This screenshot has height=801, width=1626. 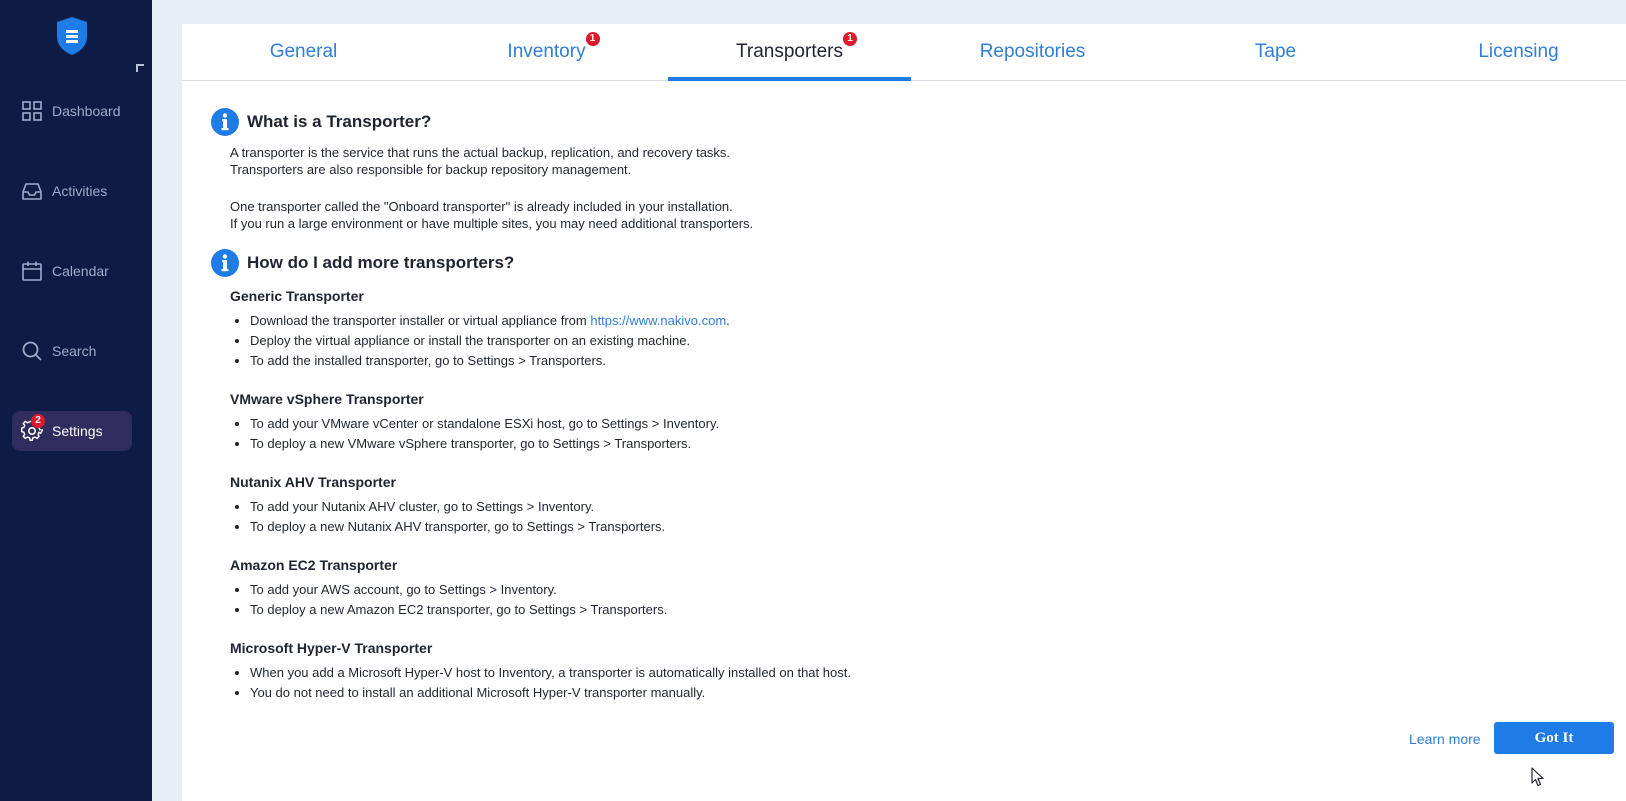 I want to click on tab-tape: Tape, so click(x=1275, y=52).